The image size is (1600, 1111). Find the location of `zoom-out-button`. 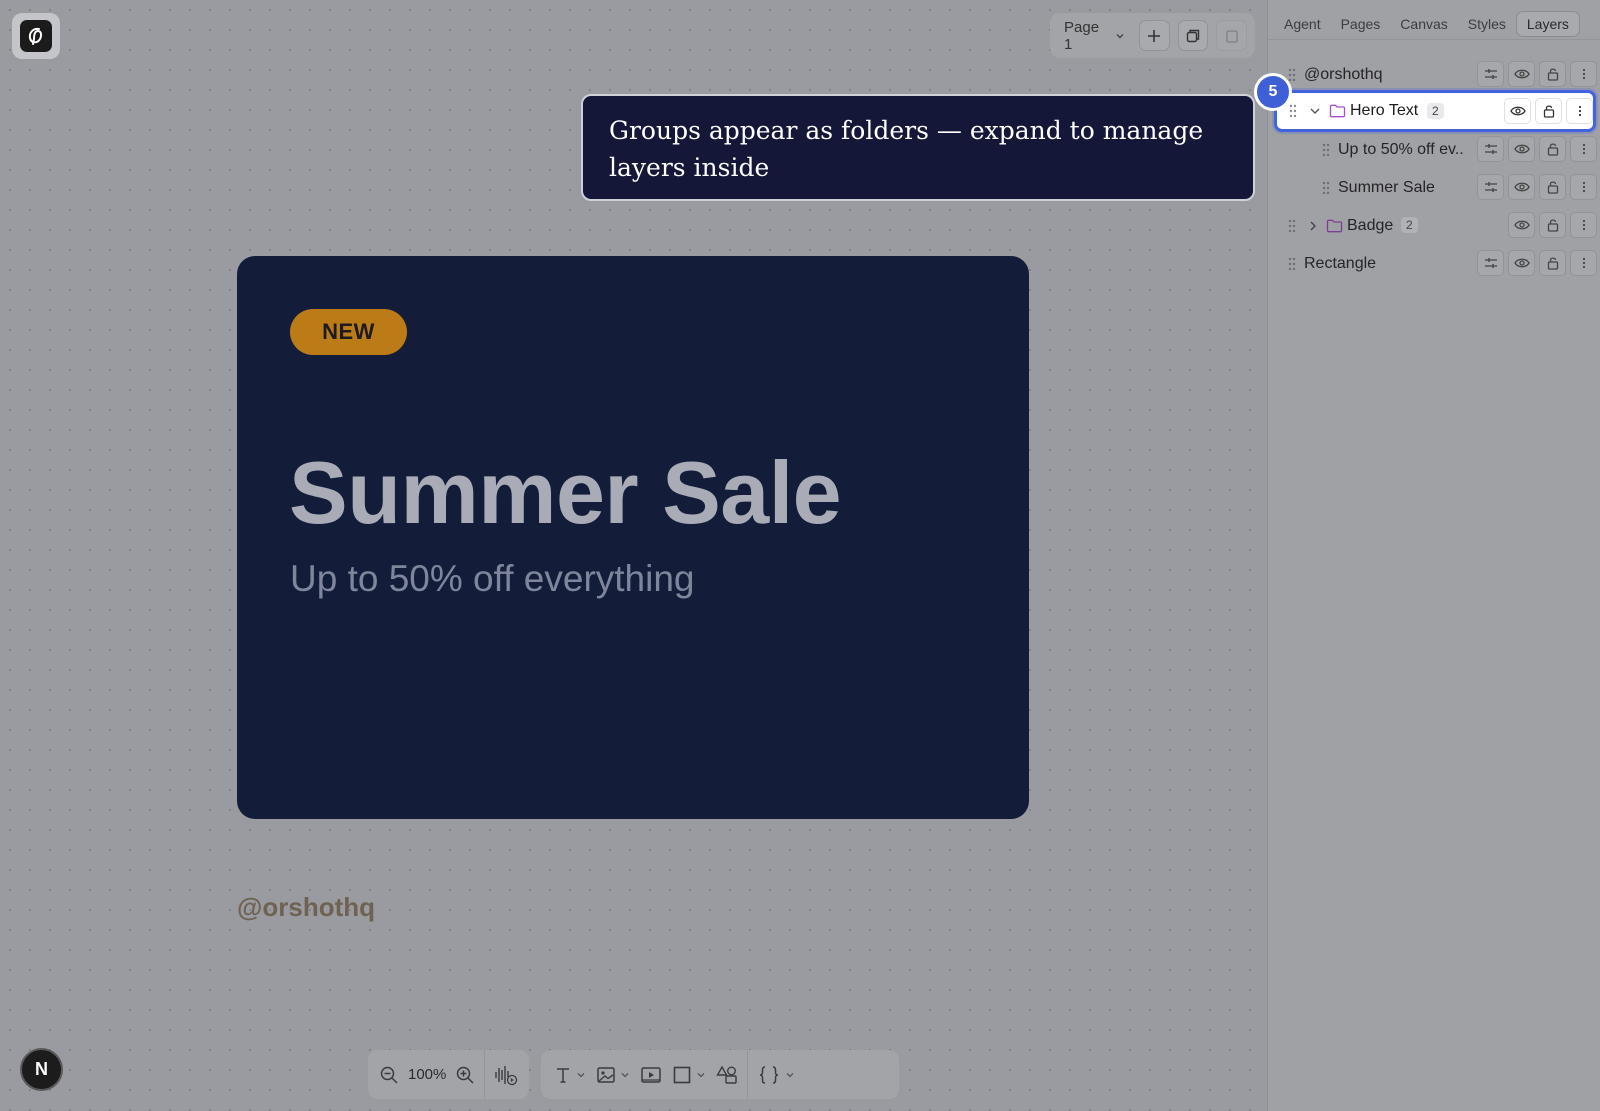

zoom-out-button is located at coordinates (389, 1075).